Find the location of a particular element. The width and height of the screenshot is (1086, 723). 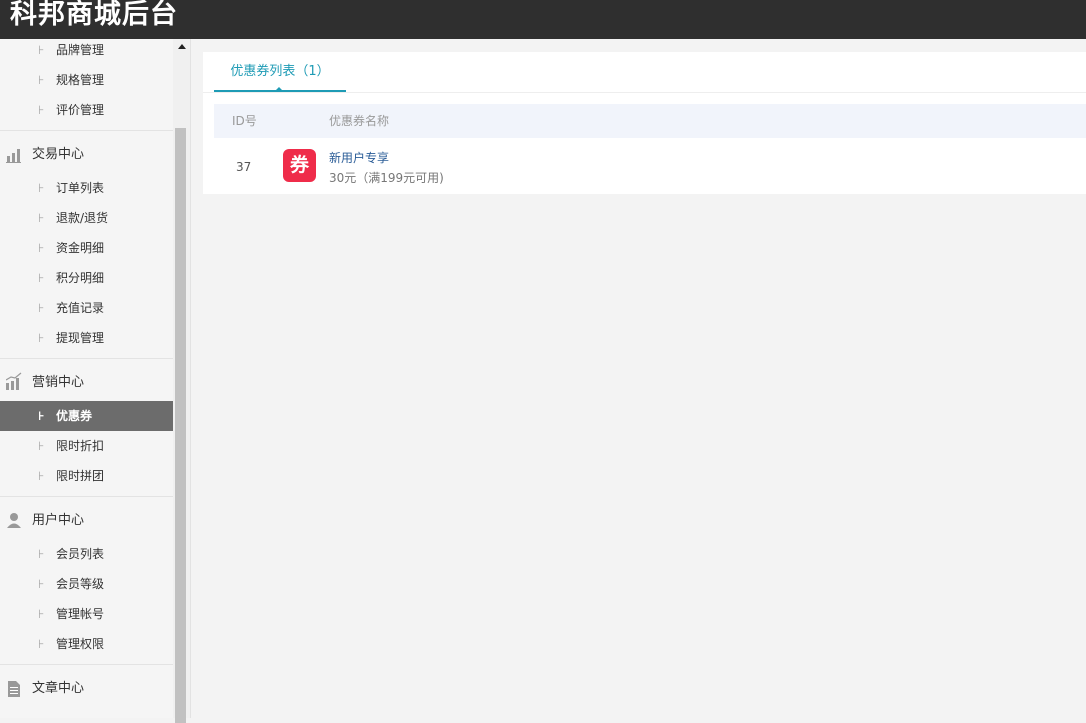

brand-title: 科邦商城后台 is located at coordinates (94, 15).